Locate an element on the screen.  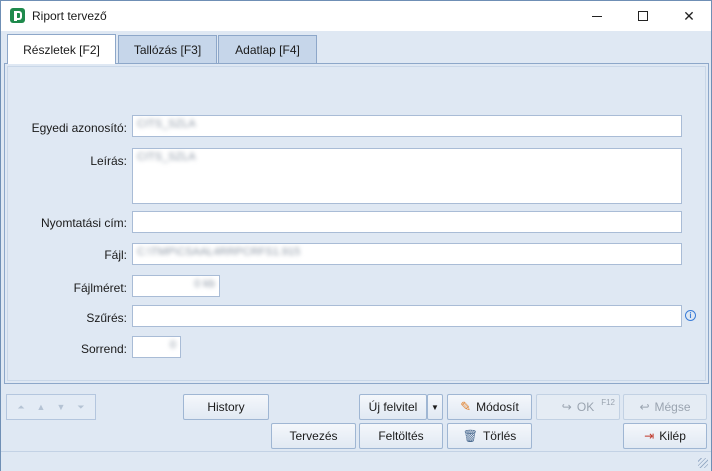
delete-button: 🗑 Törlés is located at coordinates (489, 436).